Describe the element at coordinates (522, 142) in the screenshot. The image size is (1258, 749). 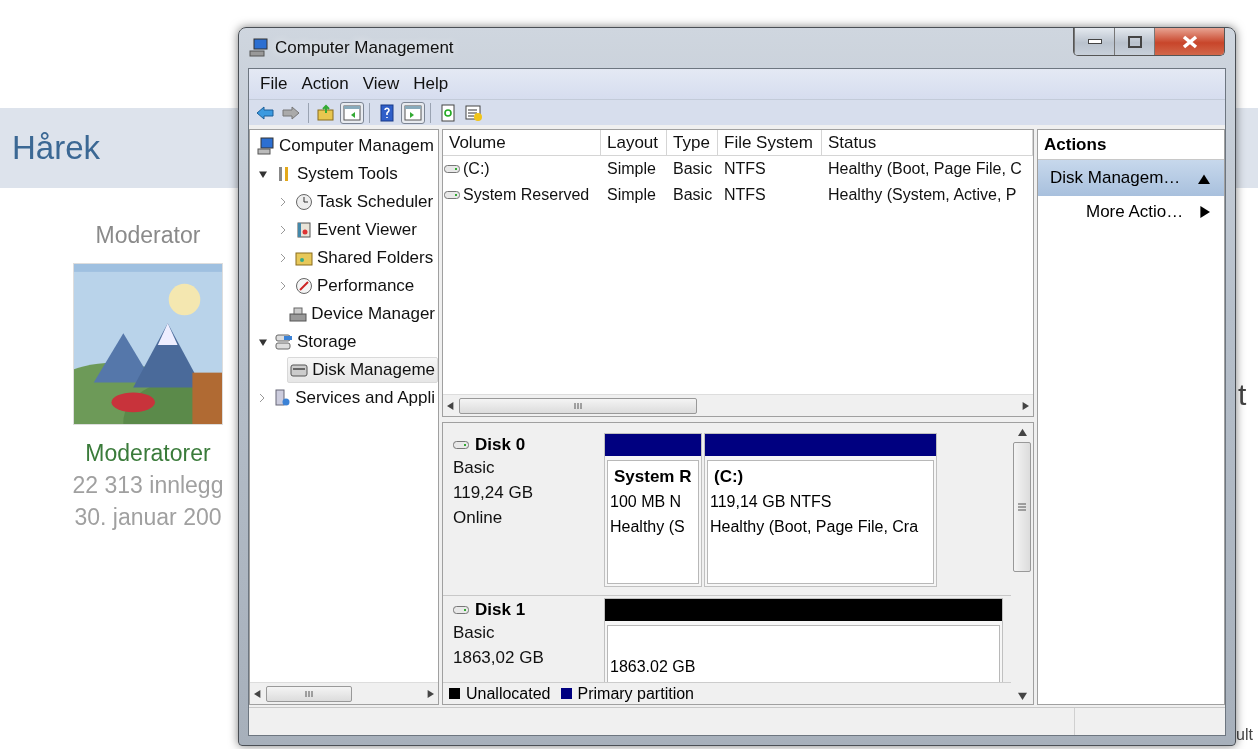
I see `column-header: Volume` at that location.